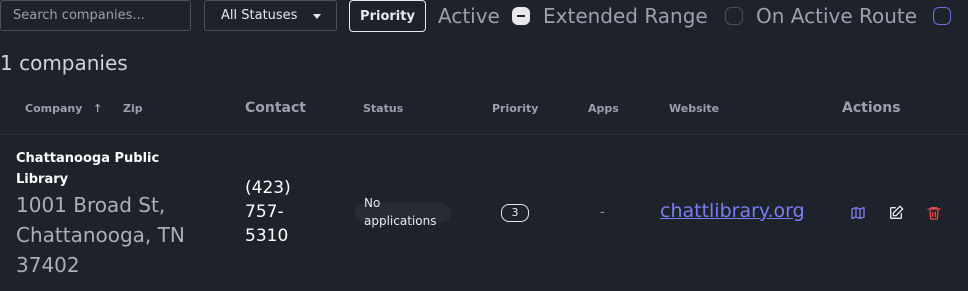  What do you see at coordinates (735, 211) in the screenshot?
I see `website-link: chattlibrary.org` at bounding box center [735, 211].